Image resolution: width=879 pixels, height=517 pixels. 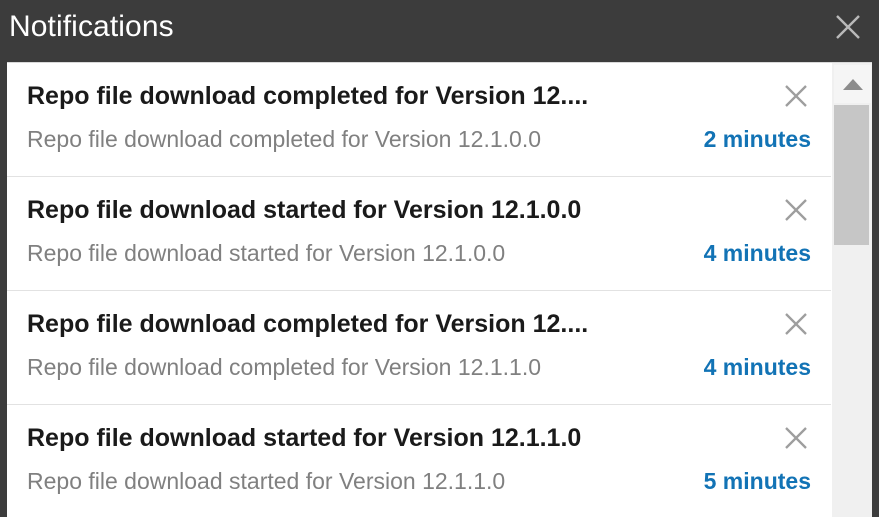 I want to click on window-close-button, so click(x=848, y=27).